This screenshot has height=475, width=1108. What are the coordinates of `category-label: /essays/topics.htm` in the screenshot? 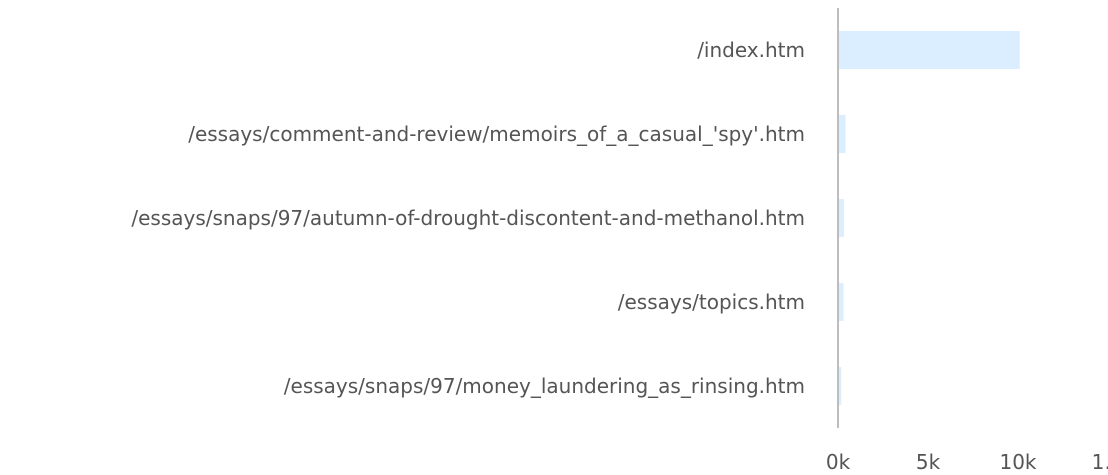 It's located at (711, 302).